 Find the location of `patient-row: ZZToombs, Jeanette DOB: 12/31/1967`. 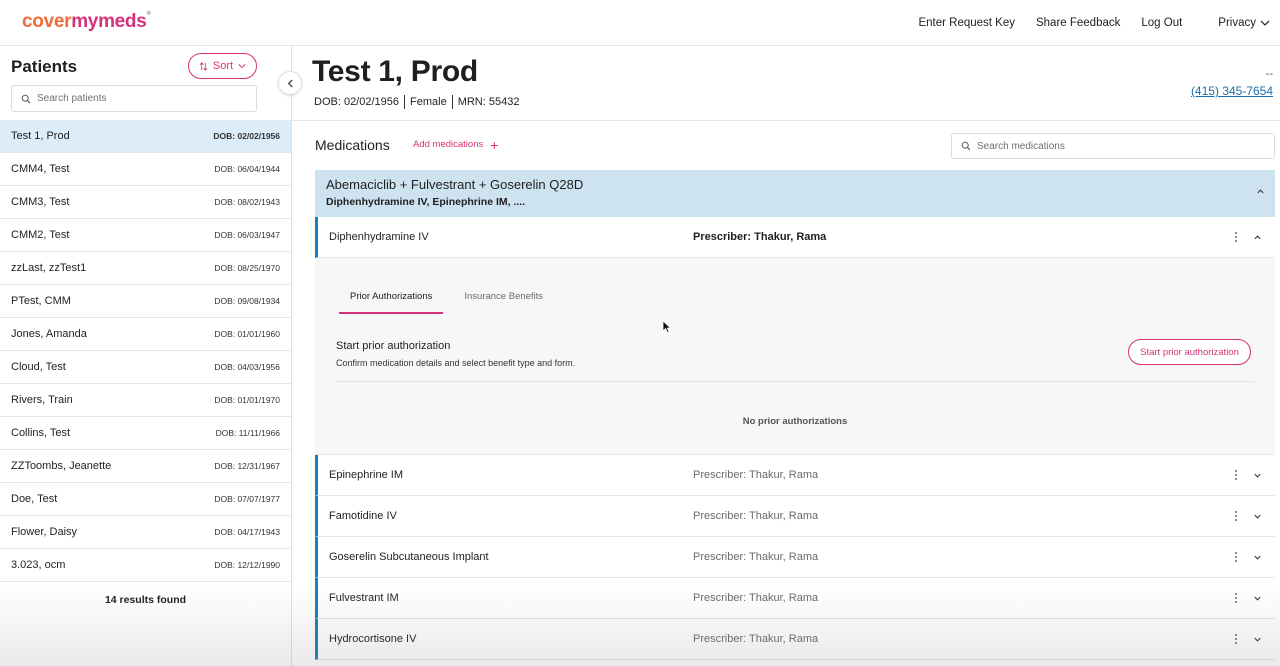

patient-row: ZZToombs, Jeanette DOB: 12/31/1967 is located at coordinates (145, 466).